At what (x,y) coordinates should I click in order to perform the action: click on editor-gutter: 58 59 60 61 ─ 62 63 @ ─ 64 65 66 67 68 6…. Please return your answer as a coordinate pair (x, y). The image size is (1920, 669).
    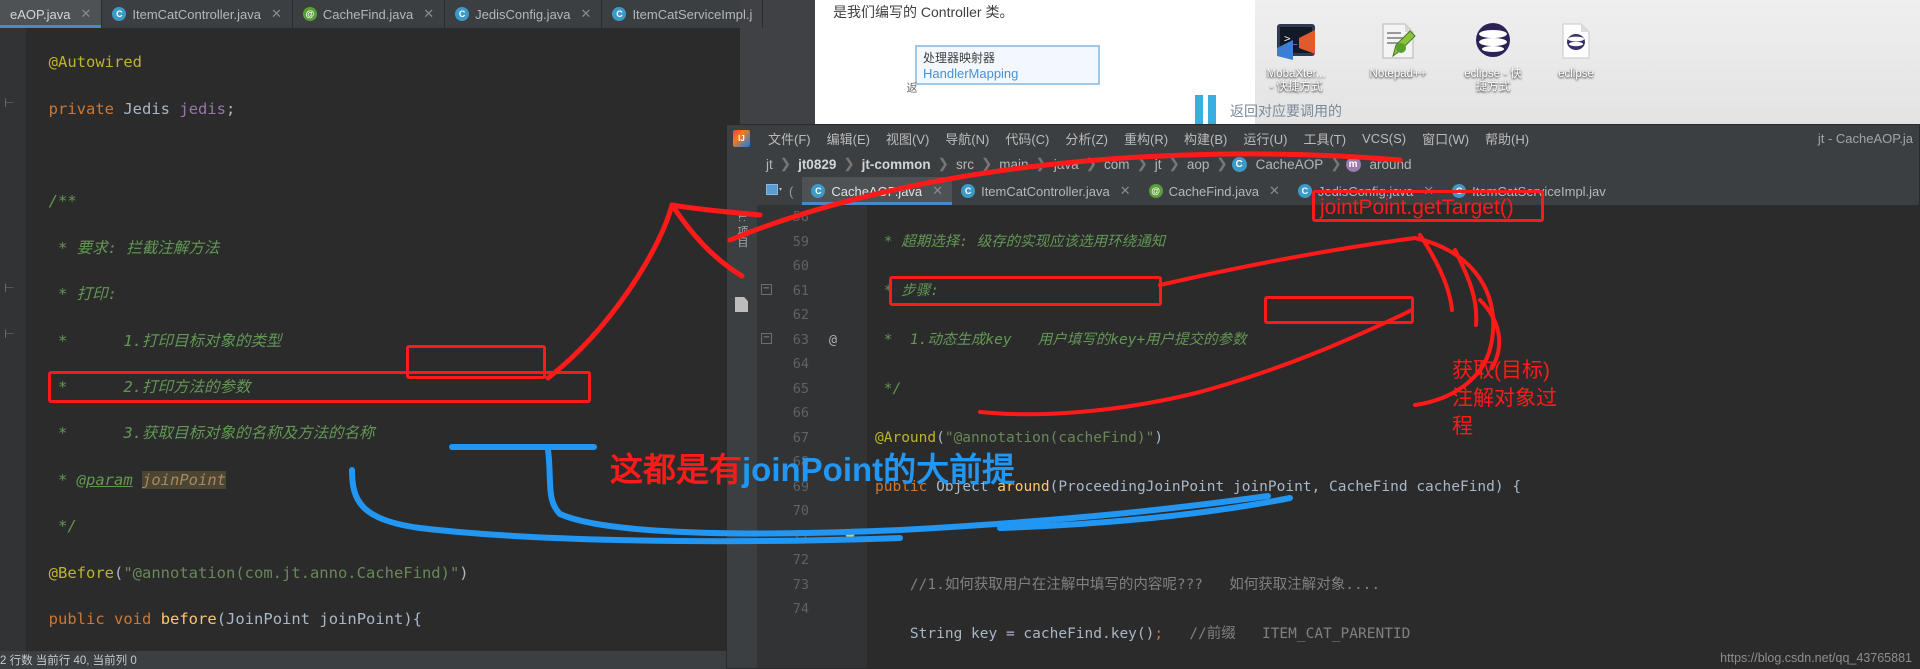
    Looking at the image, I should click on (812, 436).